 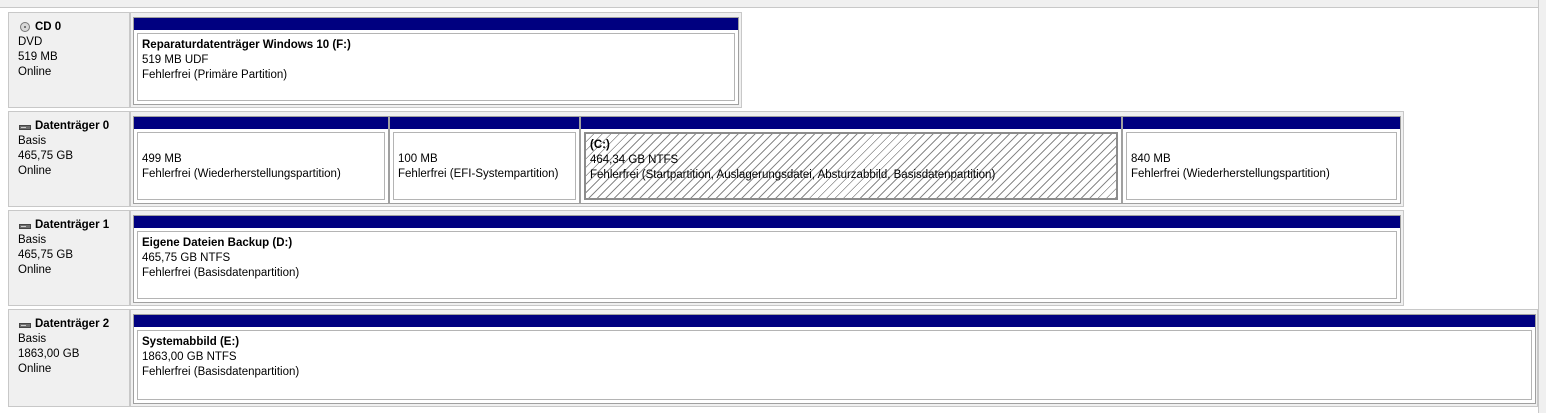 What do you see at coordinates (49, 354) in the screenshot?
I see `disk-size: 1863,00 GB` at bounding box center [49, 354].